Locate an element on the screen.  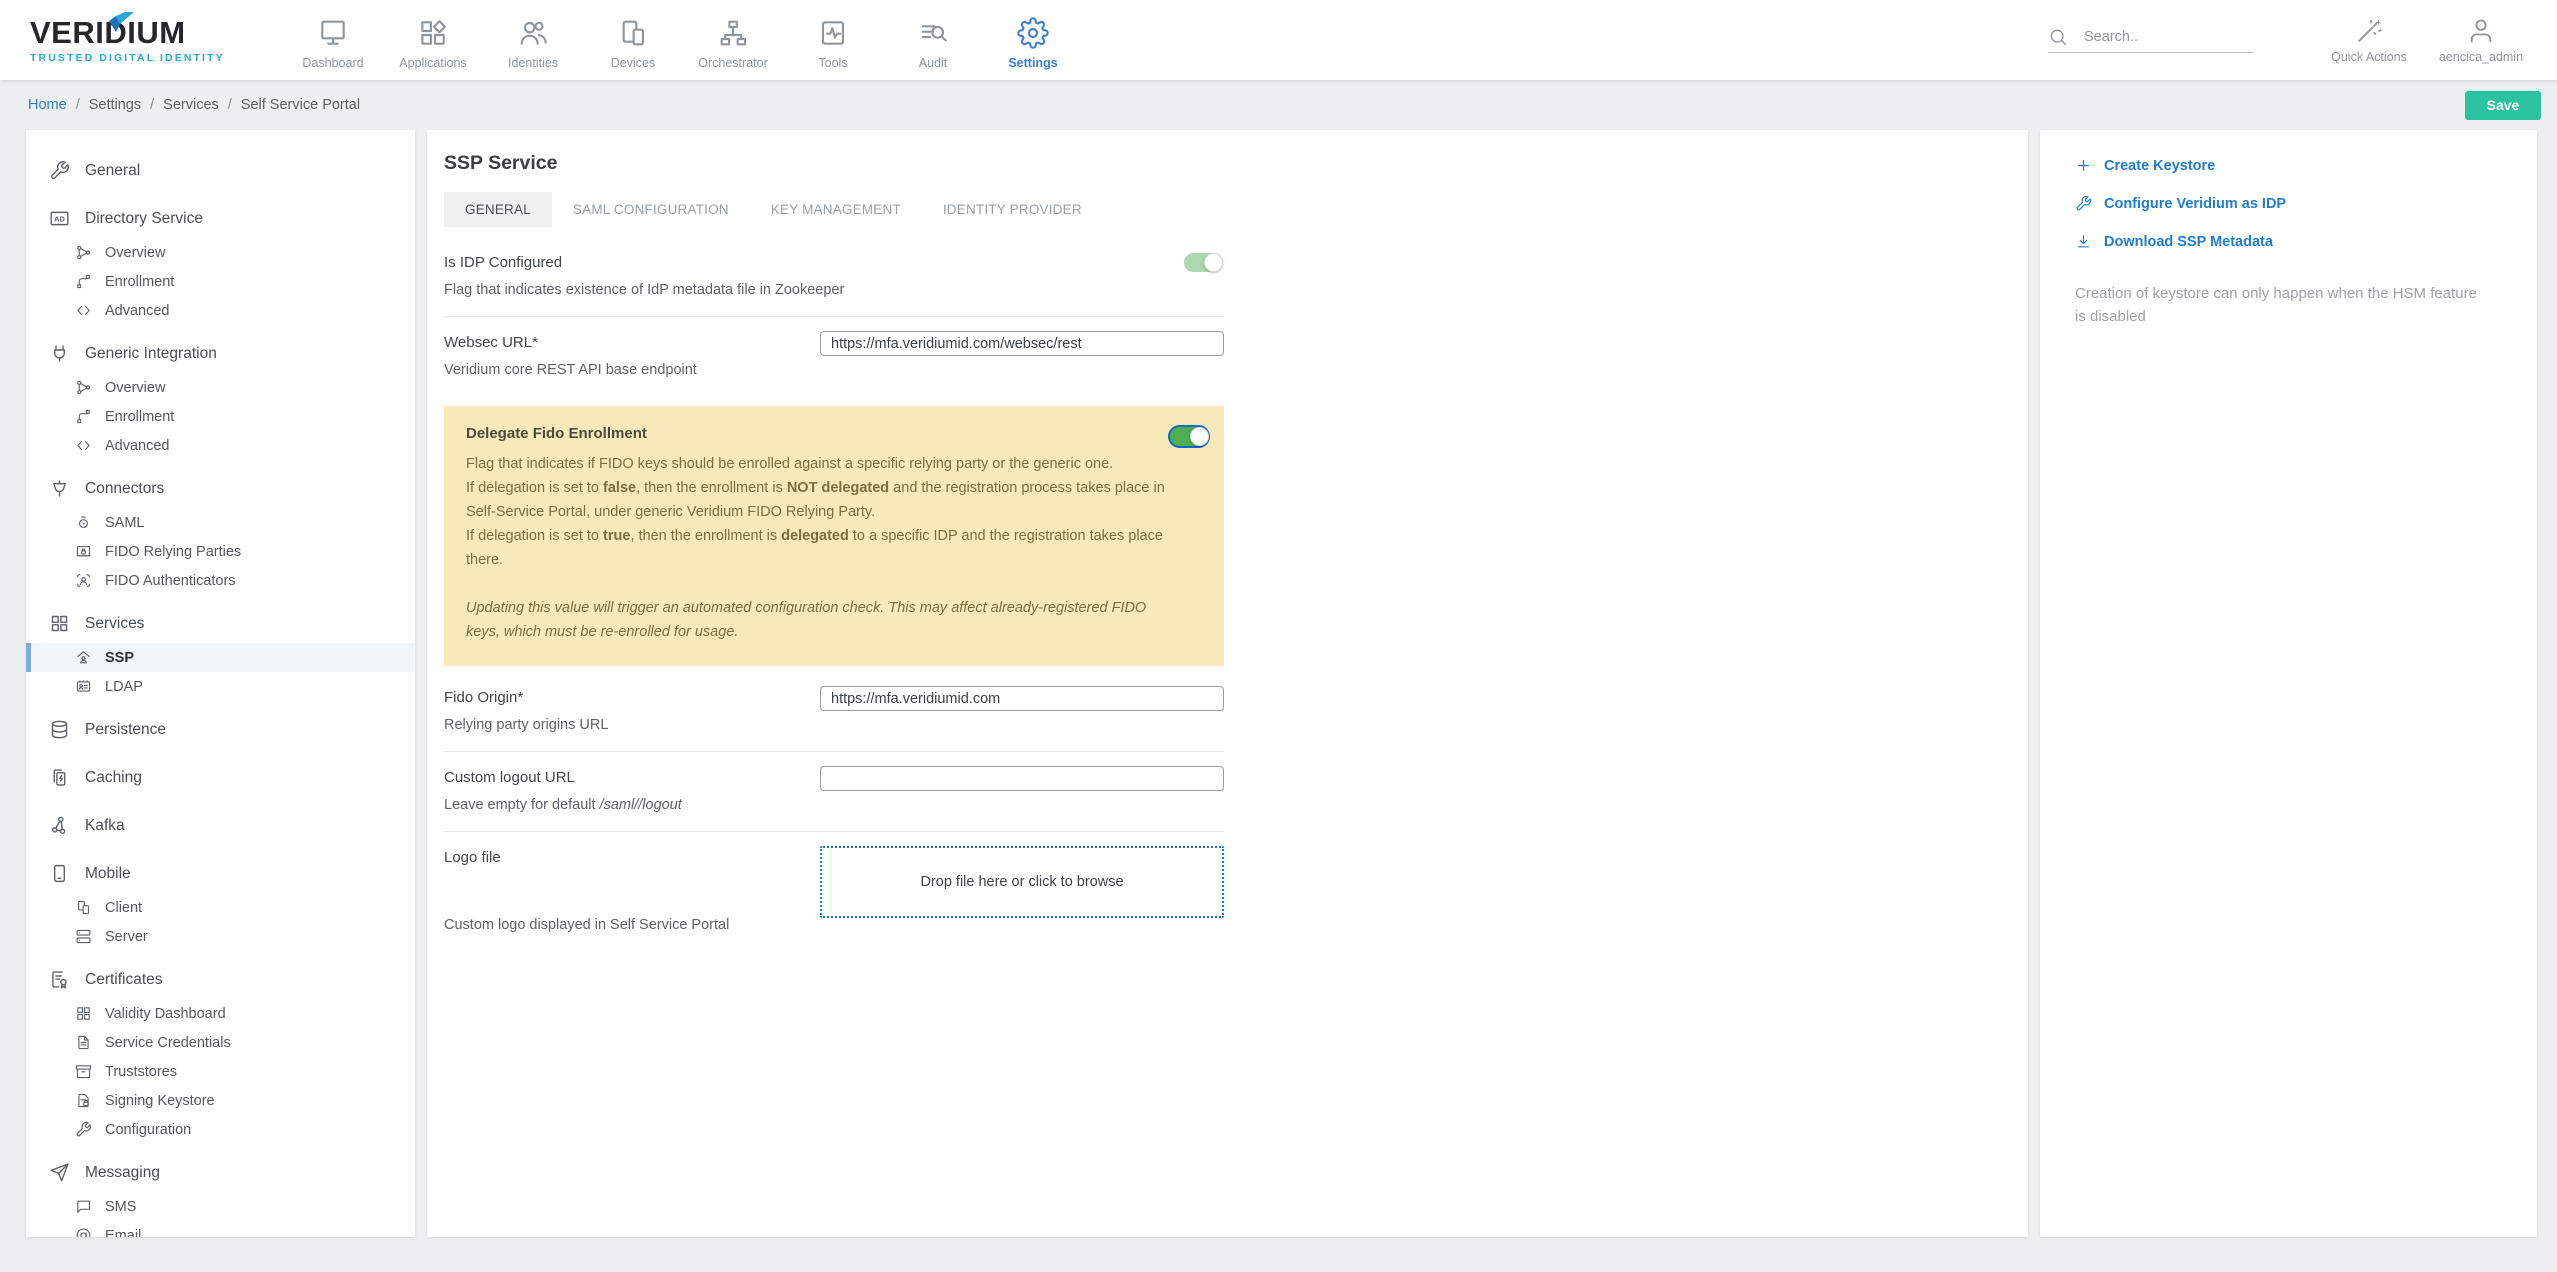
sidebar-item-connectors: Connectors is located at coordinates (220, 488).